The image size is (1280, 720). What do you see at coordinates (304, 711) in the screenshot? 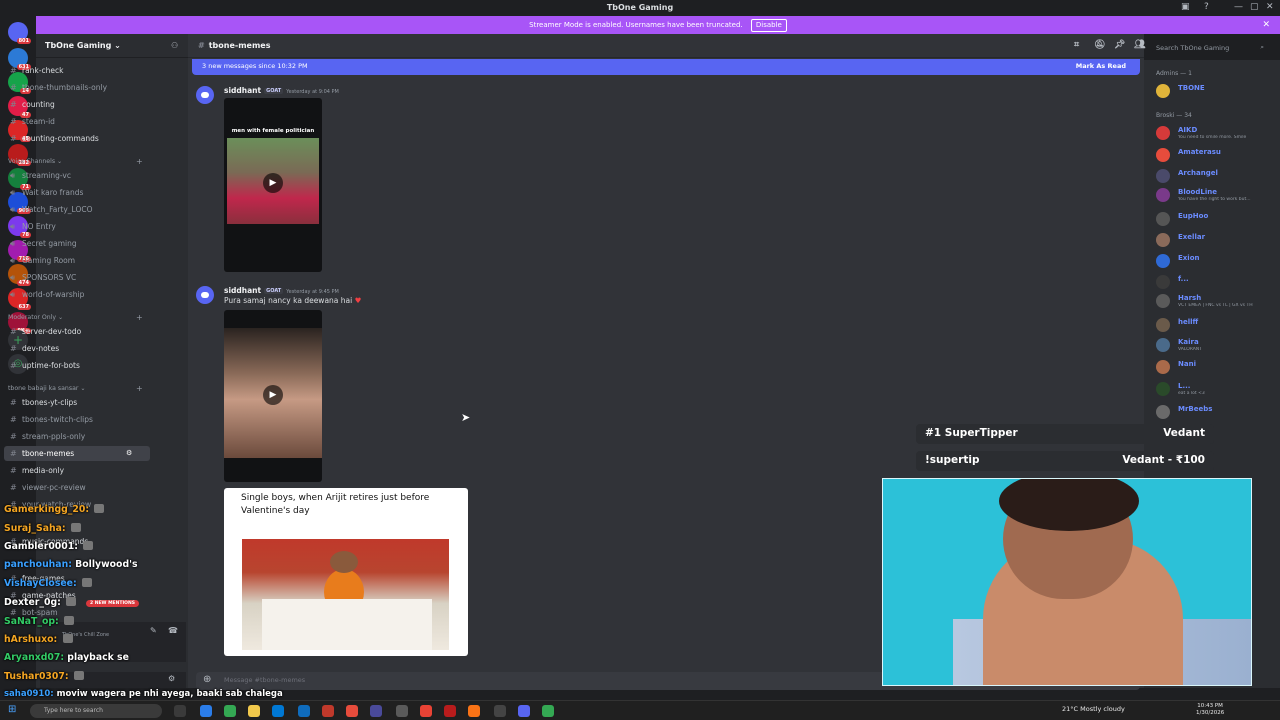
I see `mail-icon` at bounding box center [304, 711].